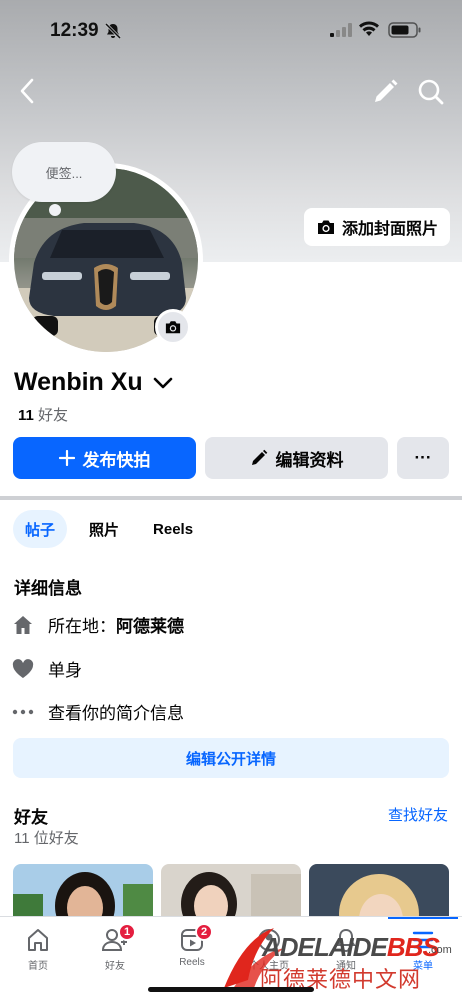  Describe the element at coordinates (23, 669) in the screenshot. I see `heart-icon` at that location.